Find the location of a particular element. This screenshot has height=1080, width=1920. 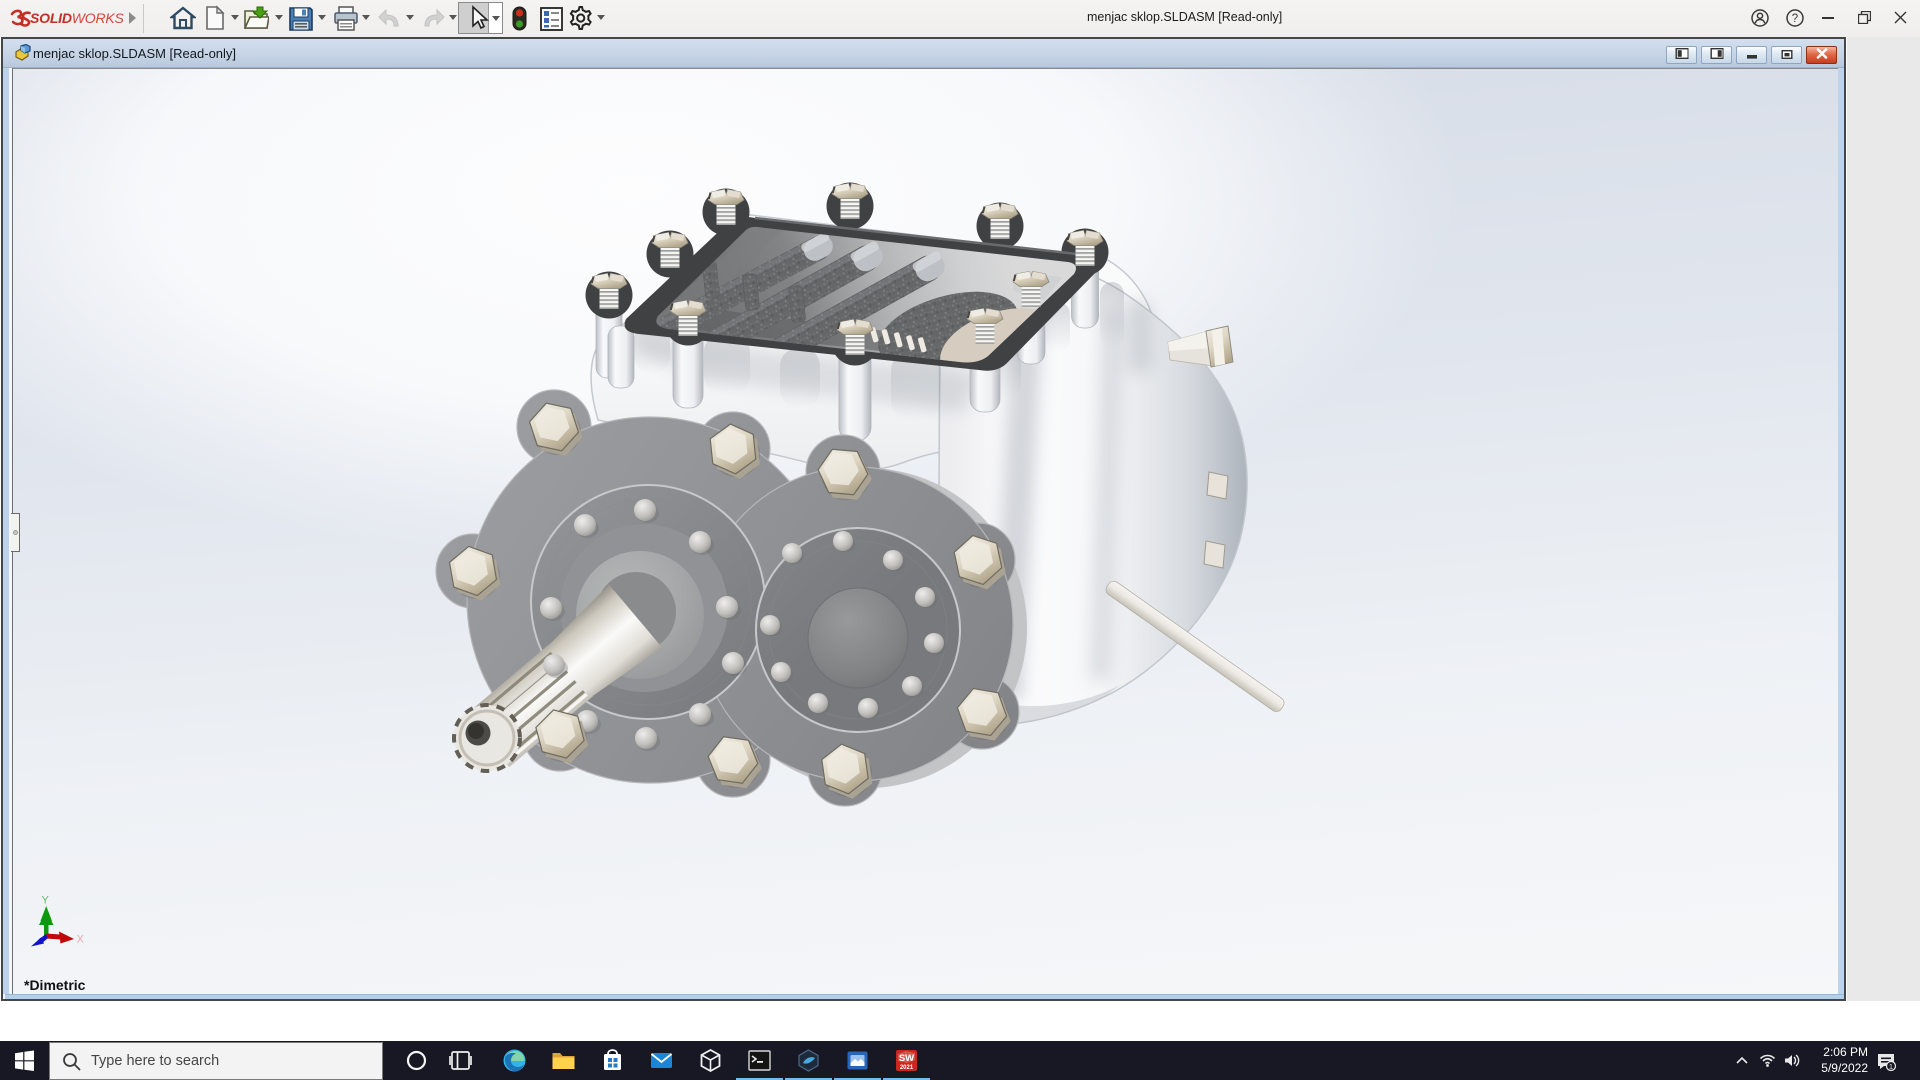

svg-text: Y is located at coordinates (46, 901).